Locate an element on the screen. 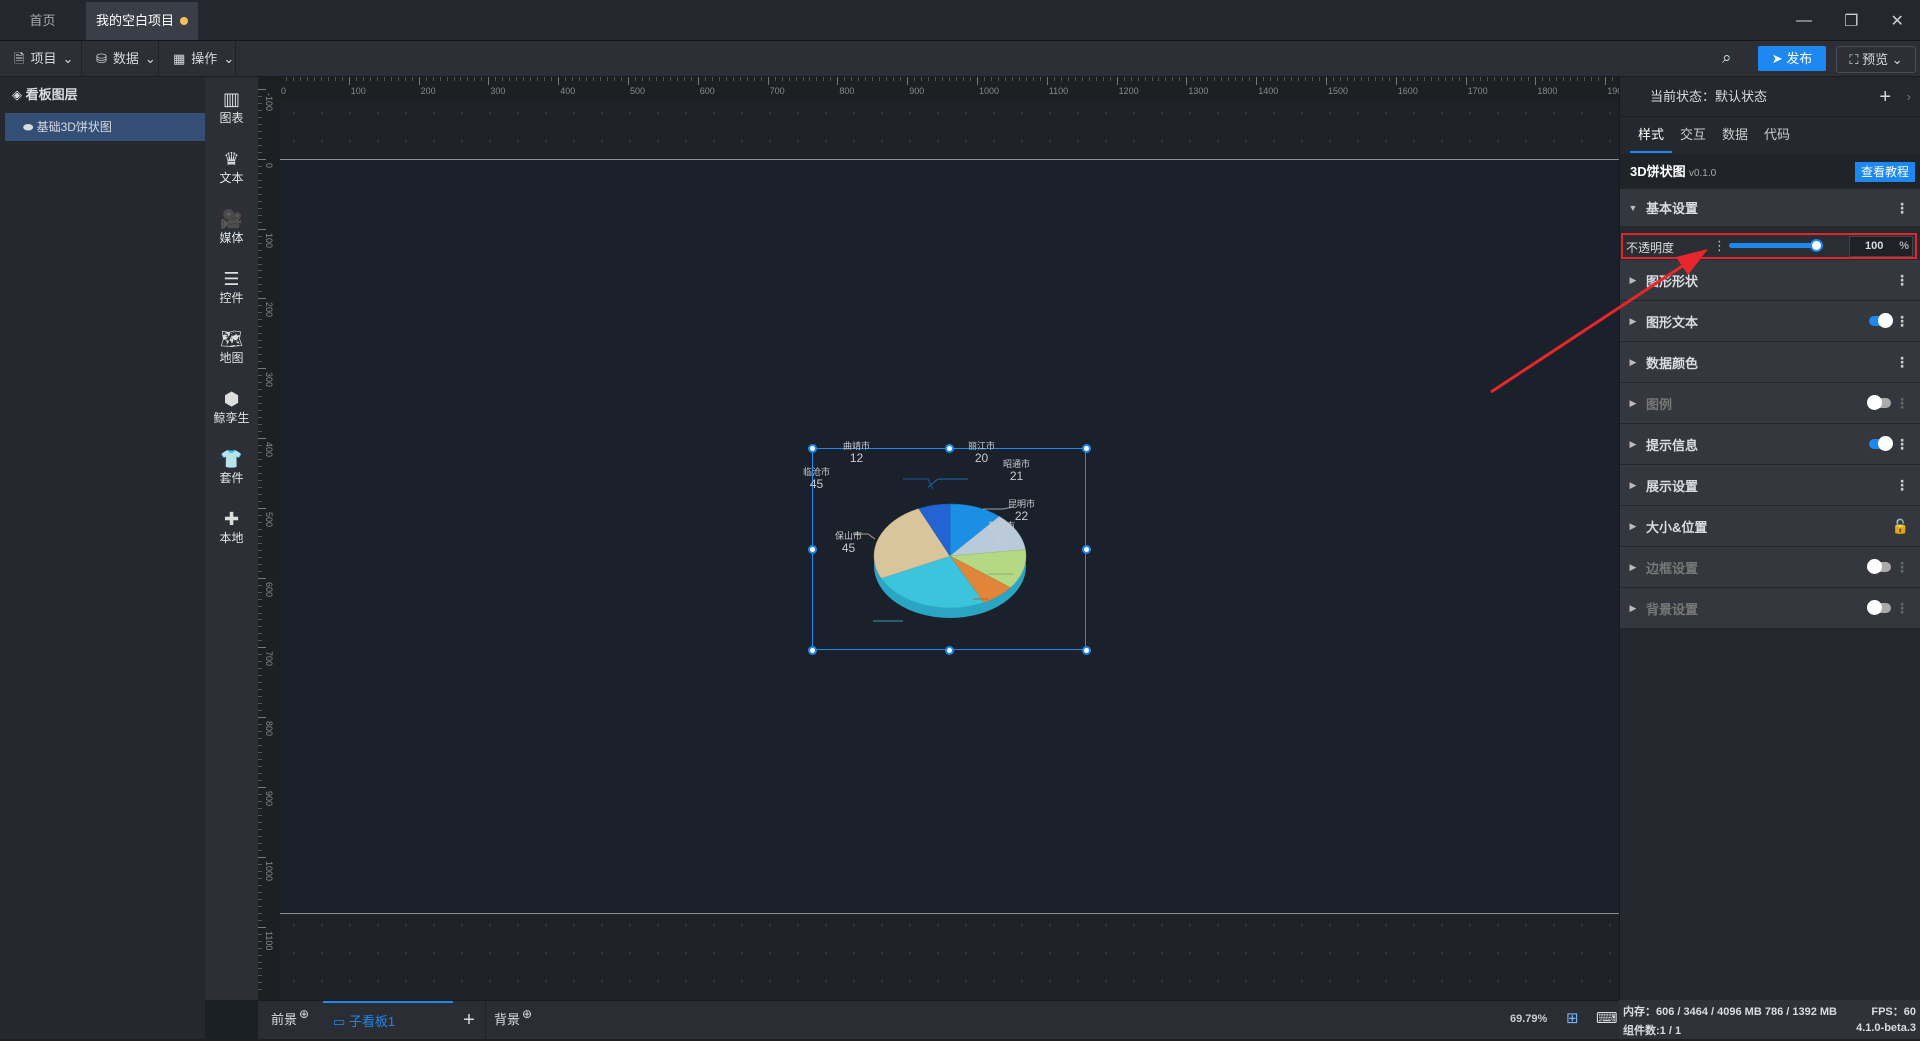  search-icon: ⌕ is located at coordinates (1727, 58).